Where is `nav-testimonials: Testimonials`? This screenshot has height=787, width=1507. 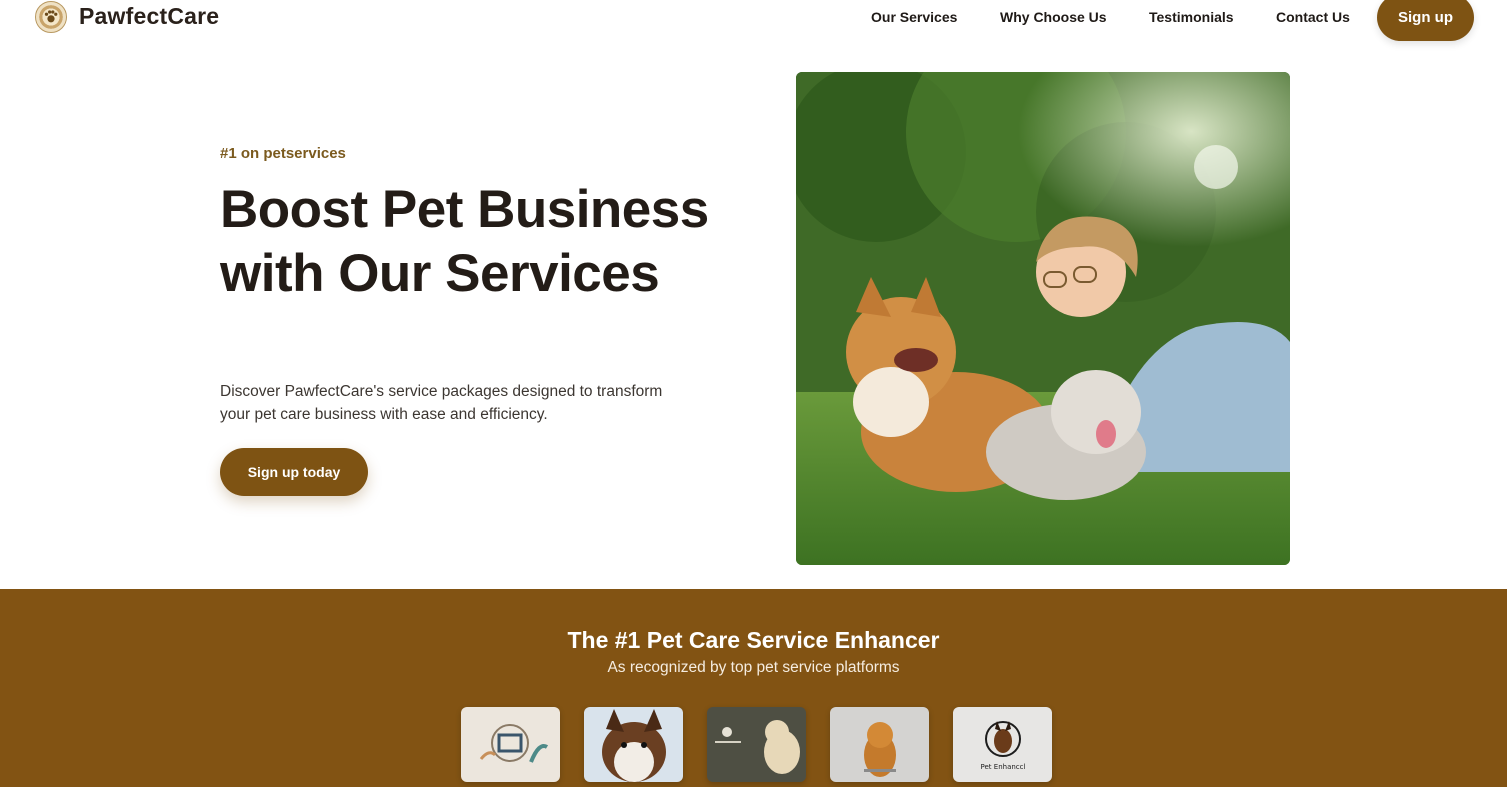 nav-testimonials: Testimonials is located at coordinates (1191, 17).